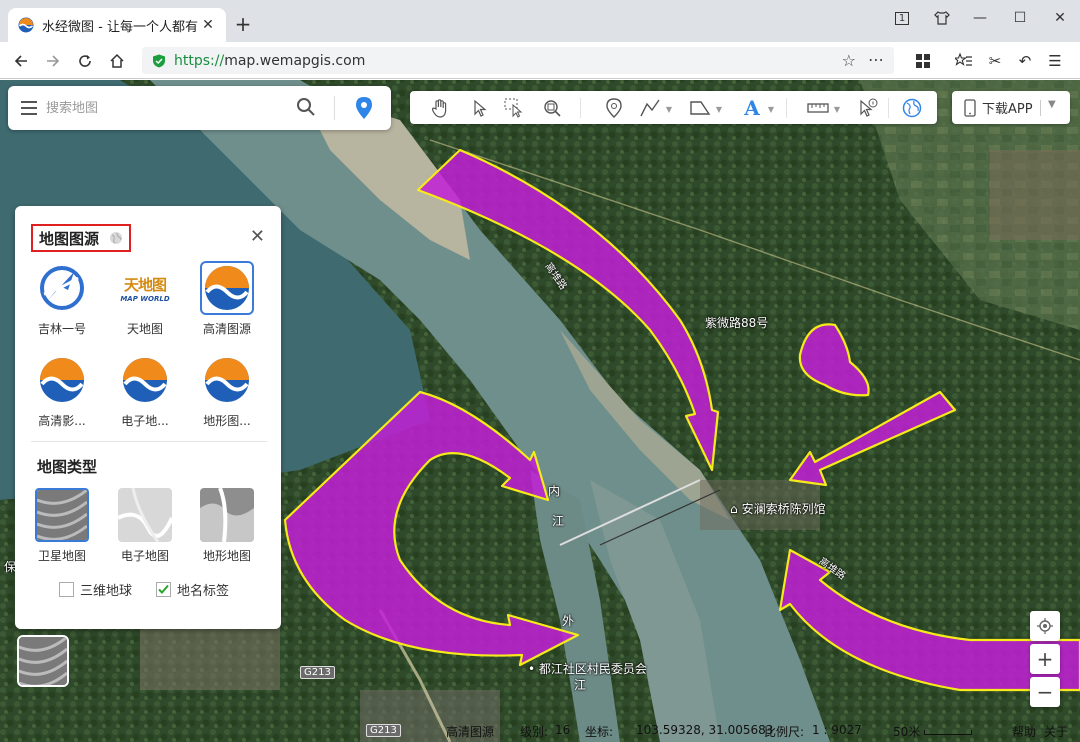 The height and width of the screenshot is (742, 1080). I want to click on museum-icon: ⌂, so click(734, 508).